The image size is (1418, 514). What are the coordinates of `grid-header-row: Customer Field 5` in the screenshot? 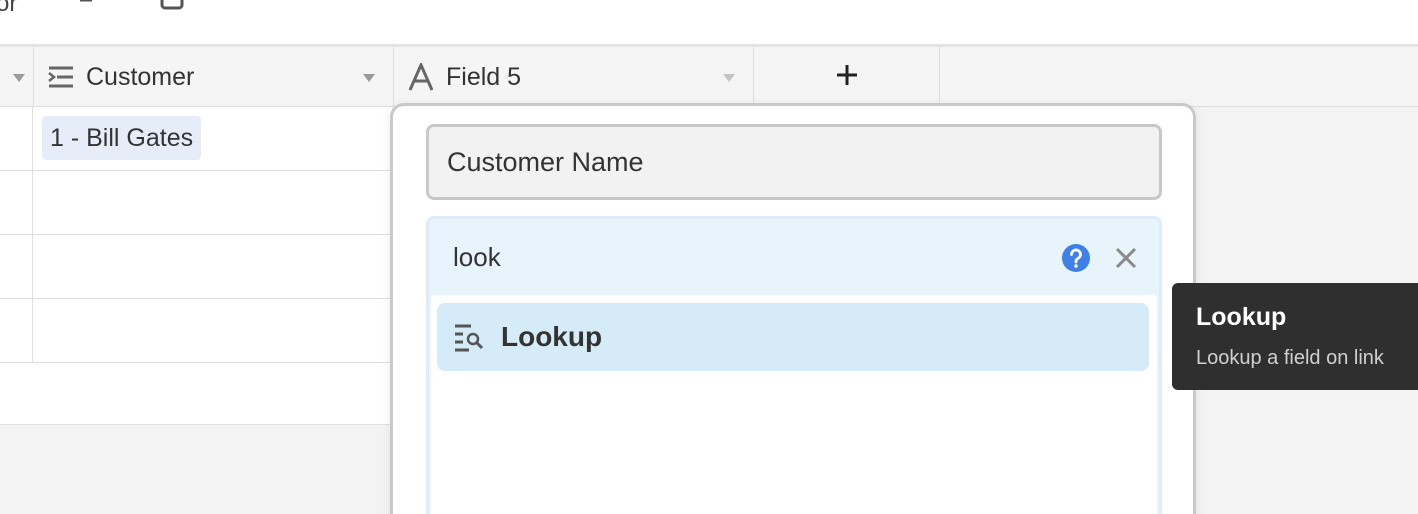 It's located at (709, 77).